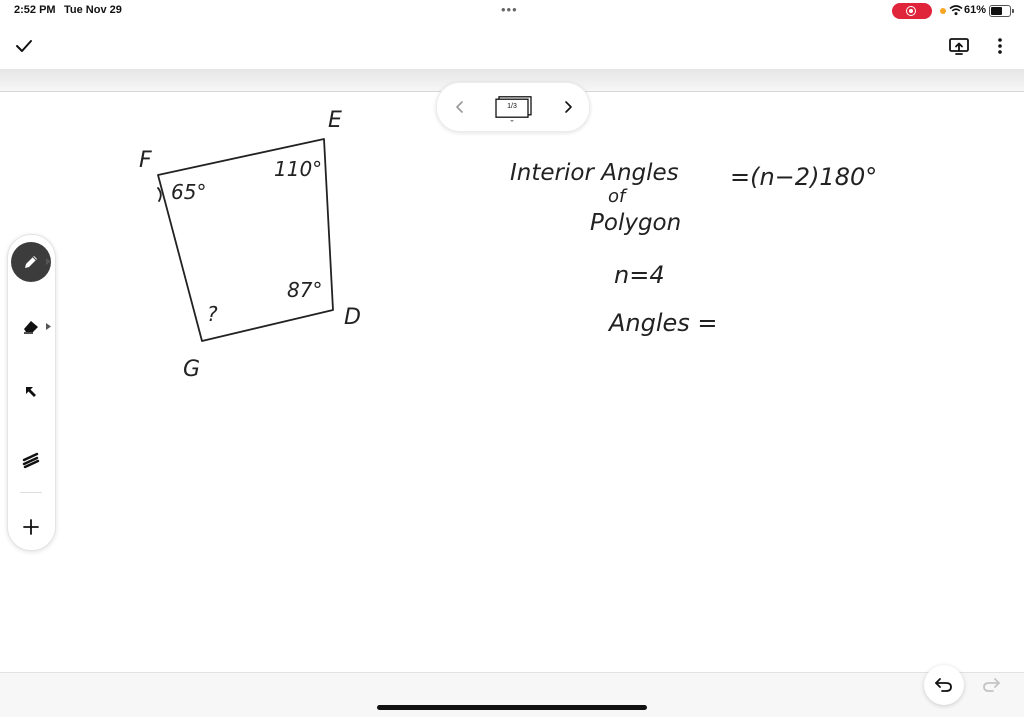 Image resolution: width=1024 pixels, height=717 pixels. What do you see at coordinates (975, 10) in the screenshot?
I see `battery-percent: 61%` at bounding box center [975, 10].